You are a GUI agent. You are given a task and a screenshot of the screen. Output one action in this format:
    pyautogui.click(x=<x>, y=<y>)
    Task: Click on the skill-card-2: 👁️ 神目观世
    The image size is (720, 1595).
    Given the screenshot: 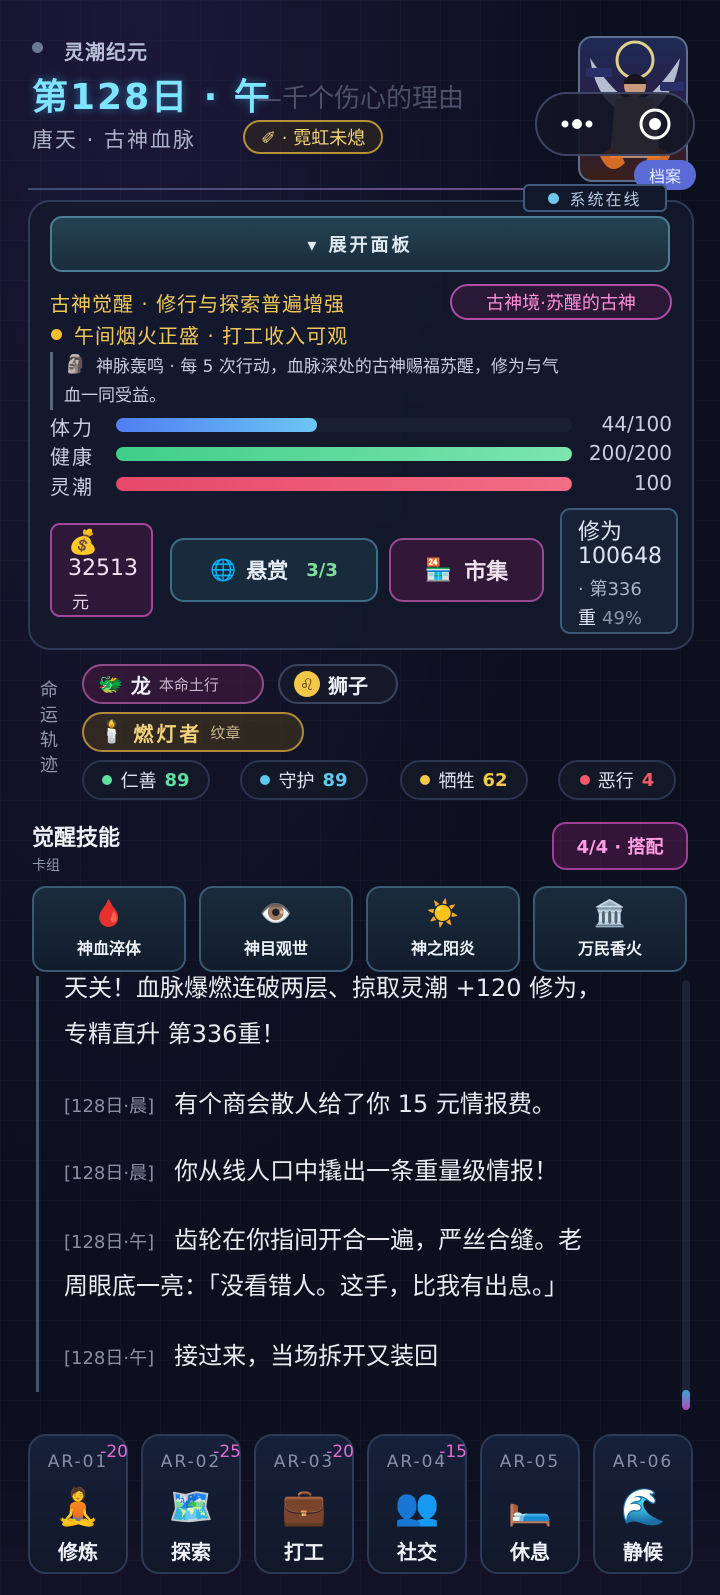 What is the action you would take?
    pyautogui.click(x=276, y=929)
    